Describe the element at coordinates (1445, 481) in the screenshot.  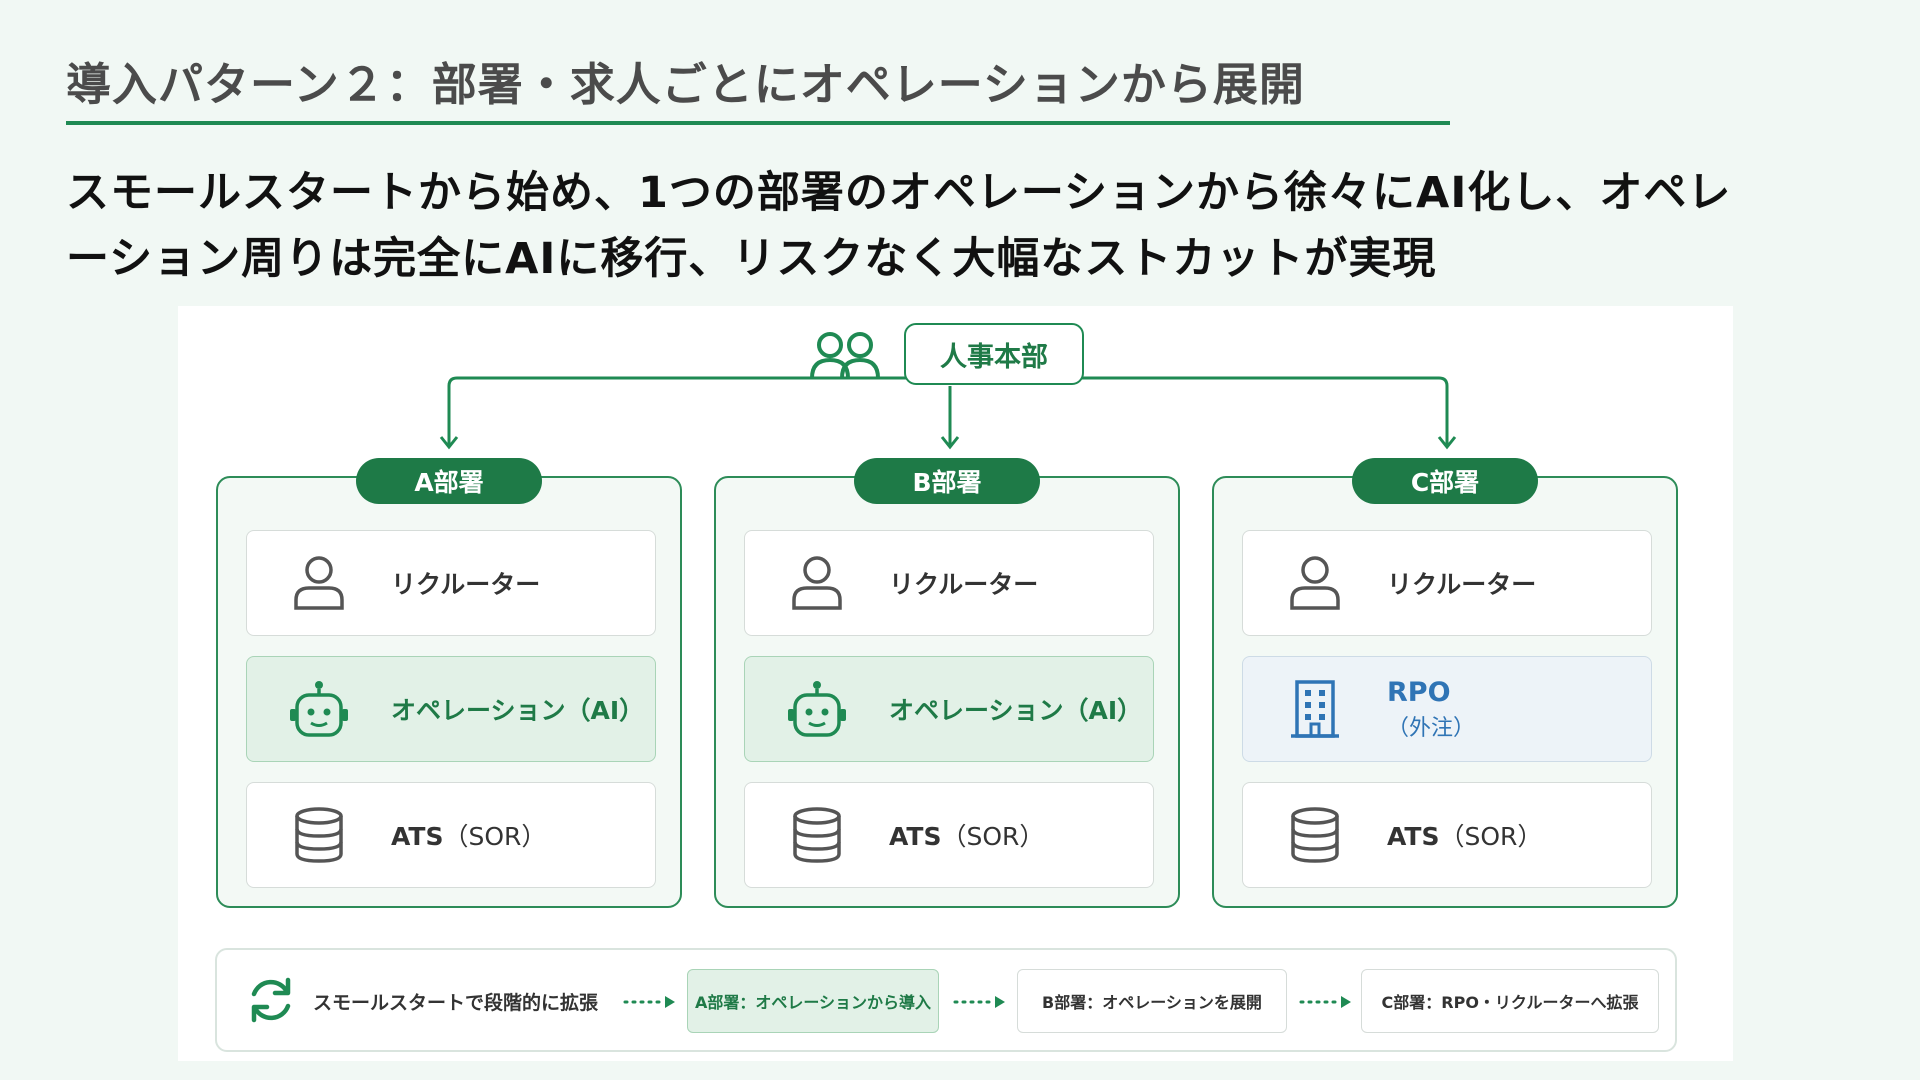
I see `department-c-label: C部署` at that location.